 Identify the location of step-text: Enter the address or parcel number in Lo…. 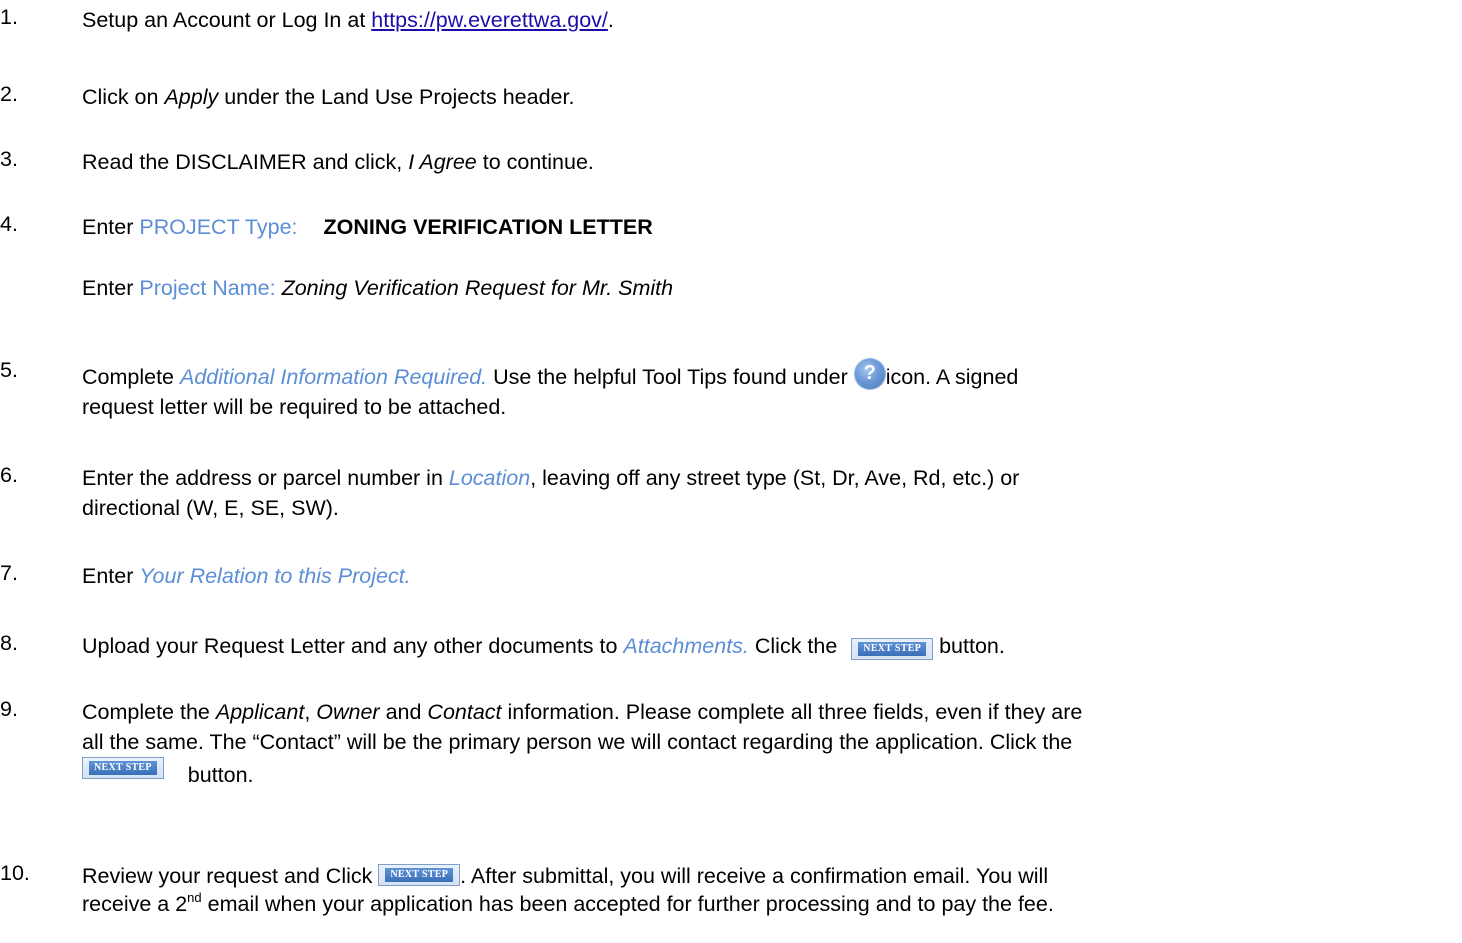
(551, 493).